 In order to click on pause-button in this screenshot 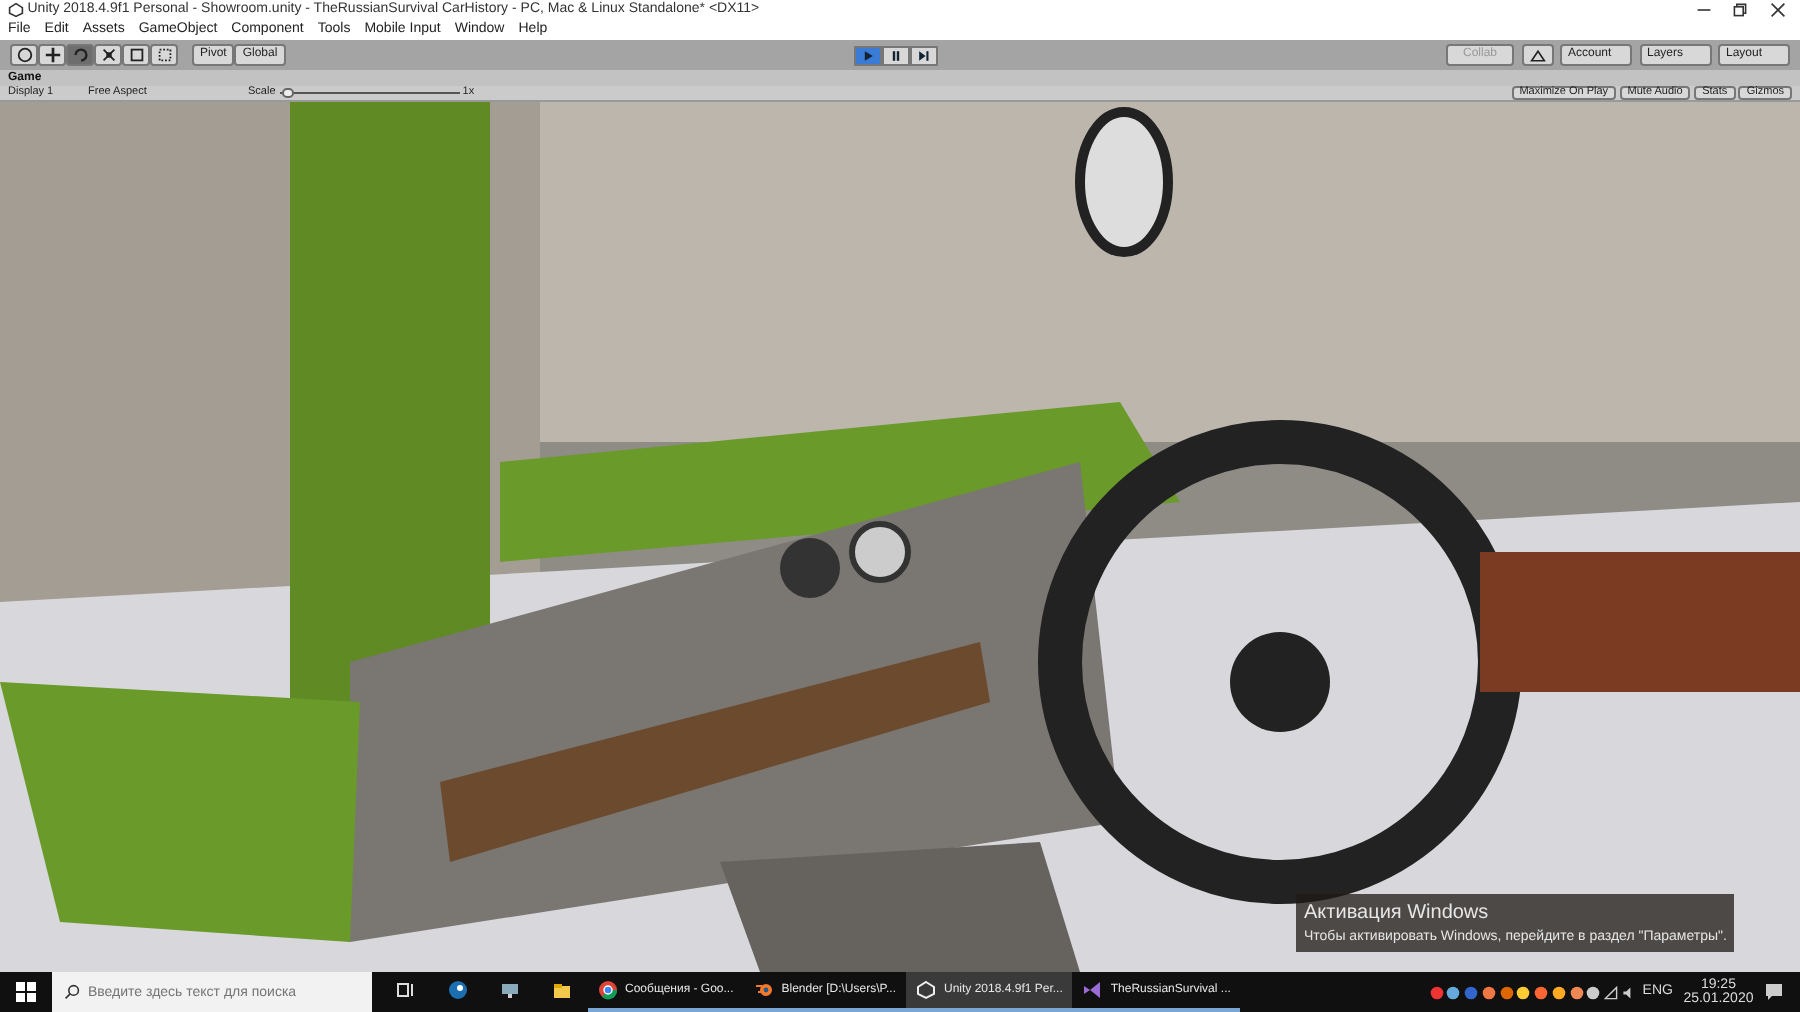, I will do `click(896, 55)`.